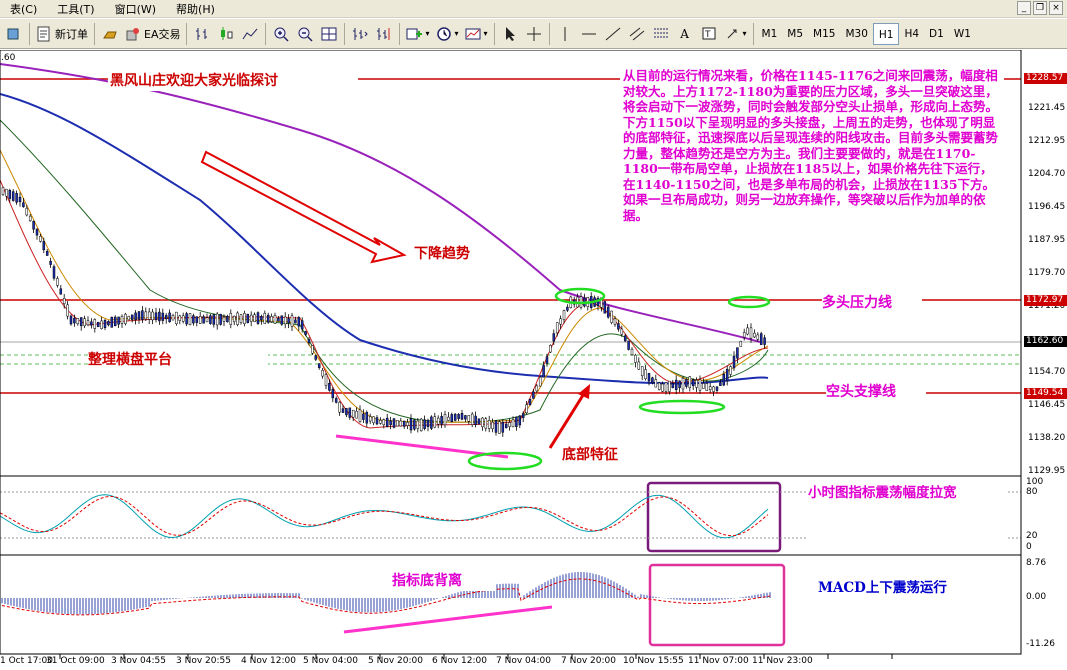  What do you see at coordinates (565, 34) in the screenshot?
I see `vertical-line-button` at bounding box center [565, 34].